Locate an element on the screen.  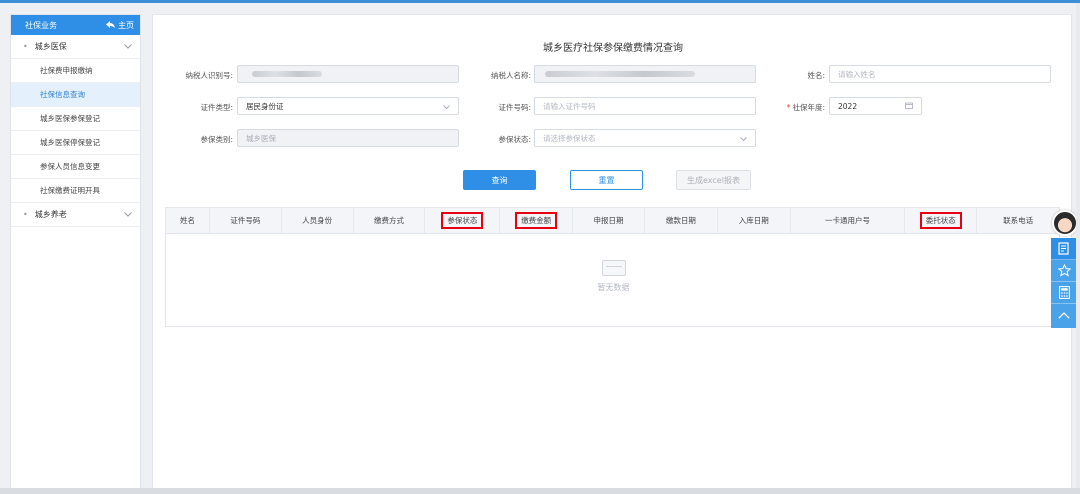
highlight-box: 委托状态 is located at coordinates (940, 220).